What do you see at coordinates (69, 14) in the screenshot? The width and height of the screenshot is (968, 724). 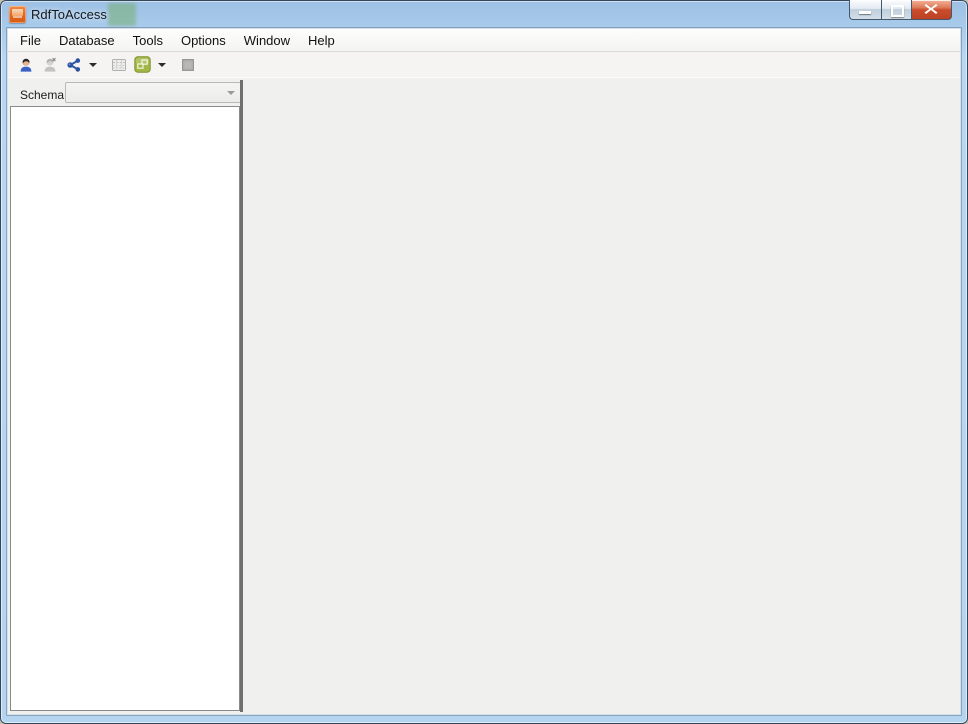 I see `window-title: RdfToAccess` at bounding box center [69, 14].